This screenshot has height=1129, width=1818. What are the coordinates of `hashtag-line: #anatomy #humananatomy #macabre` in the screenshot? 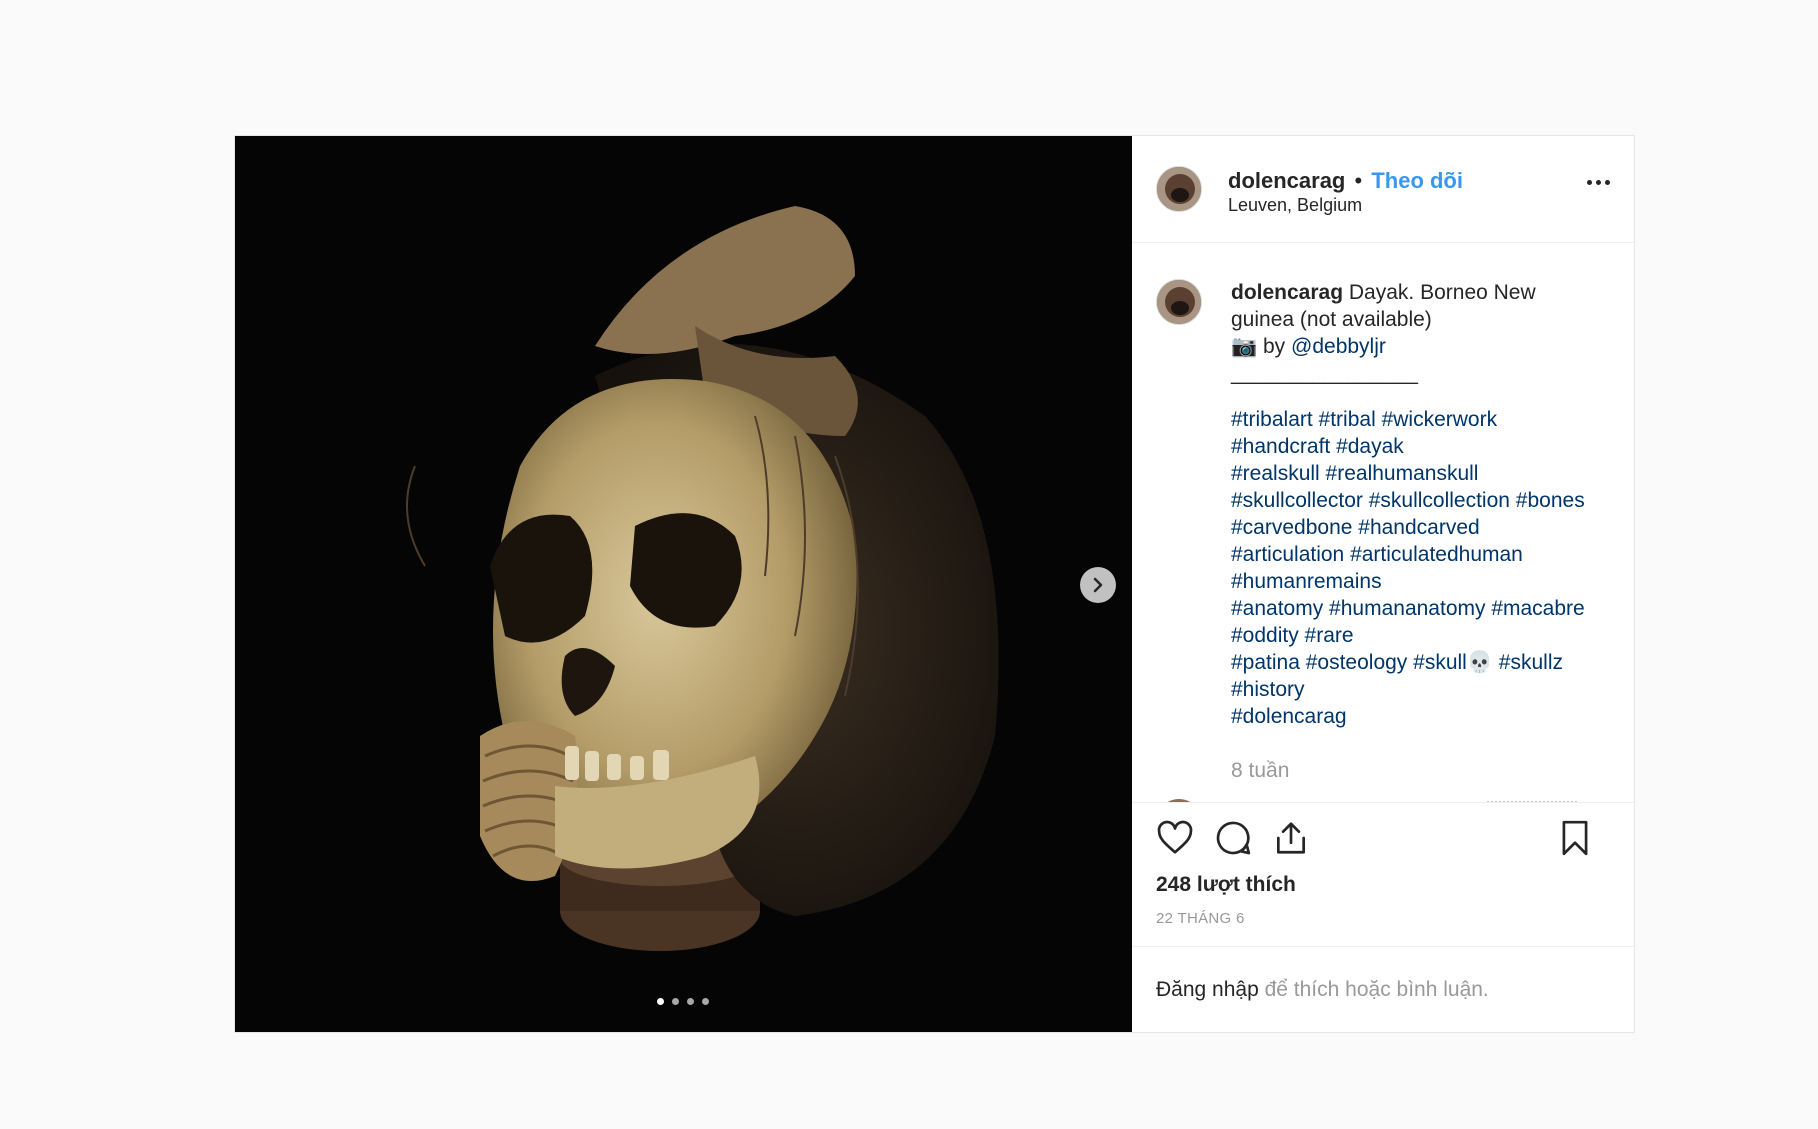 It's located at (1408, 608).